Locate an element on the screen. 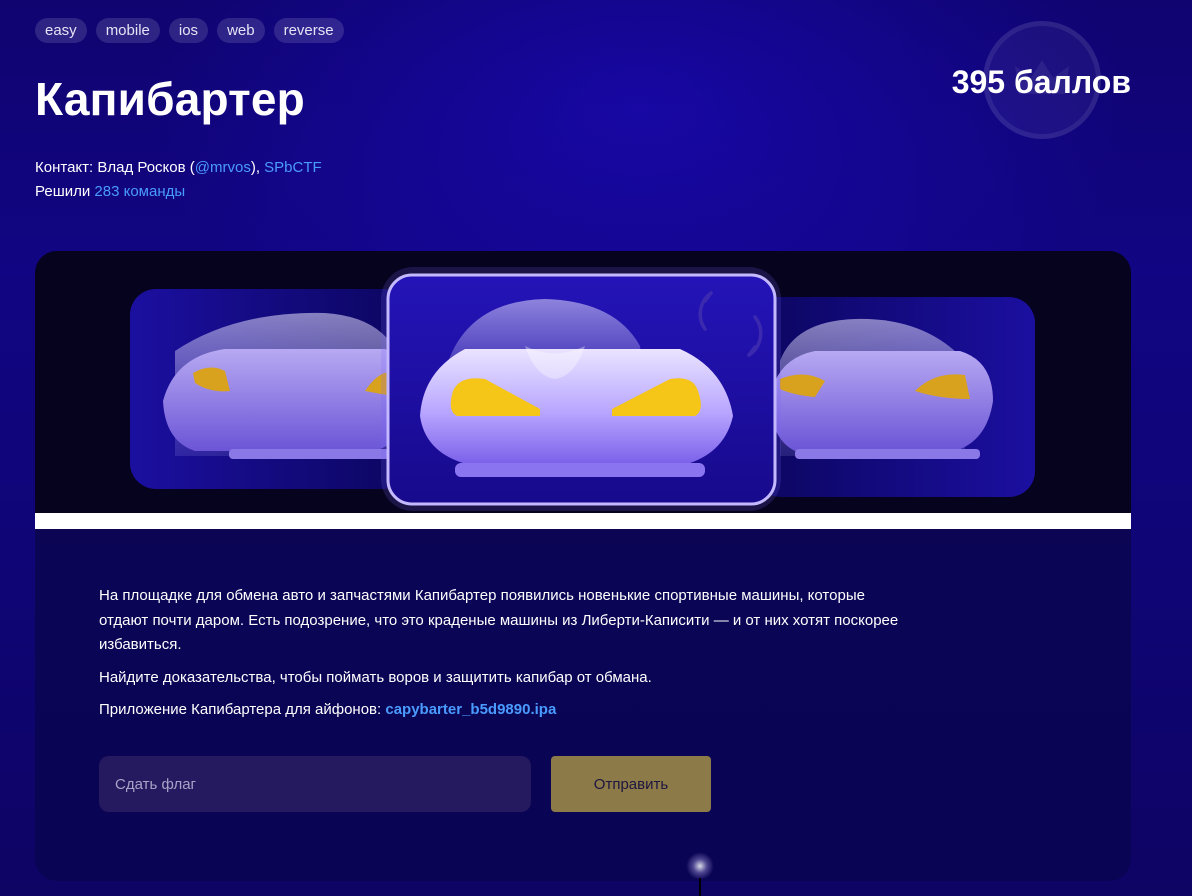 Image resolution: width=1192 pixels, height=896 pixels. contact-prefix: Контакт: Влад Росков ( is located at coordinates (115, 167).